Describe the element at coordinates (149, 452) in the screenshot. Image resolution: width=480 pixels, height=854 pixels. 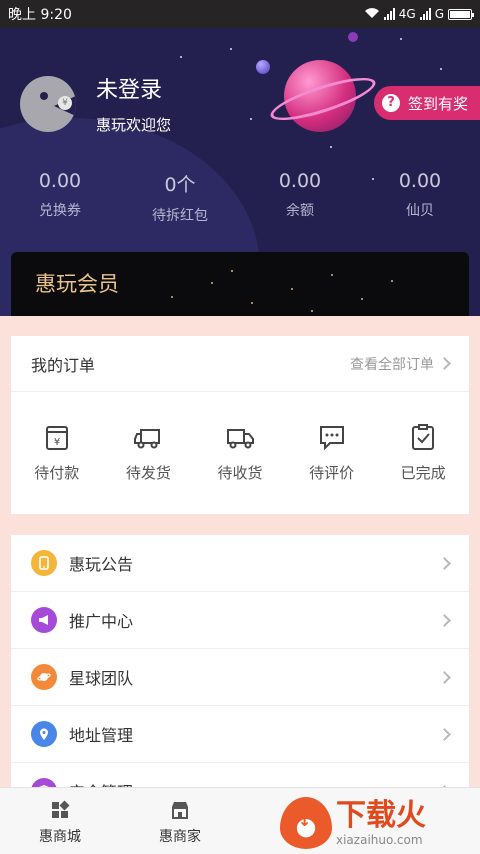
I see `order-pending-shipment: 待发货` at that location.